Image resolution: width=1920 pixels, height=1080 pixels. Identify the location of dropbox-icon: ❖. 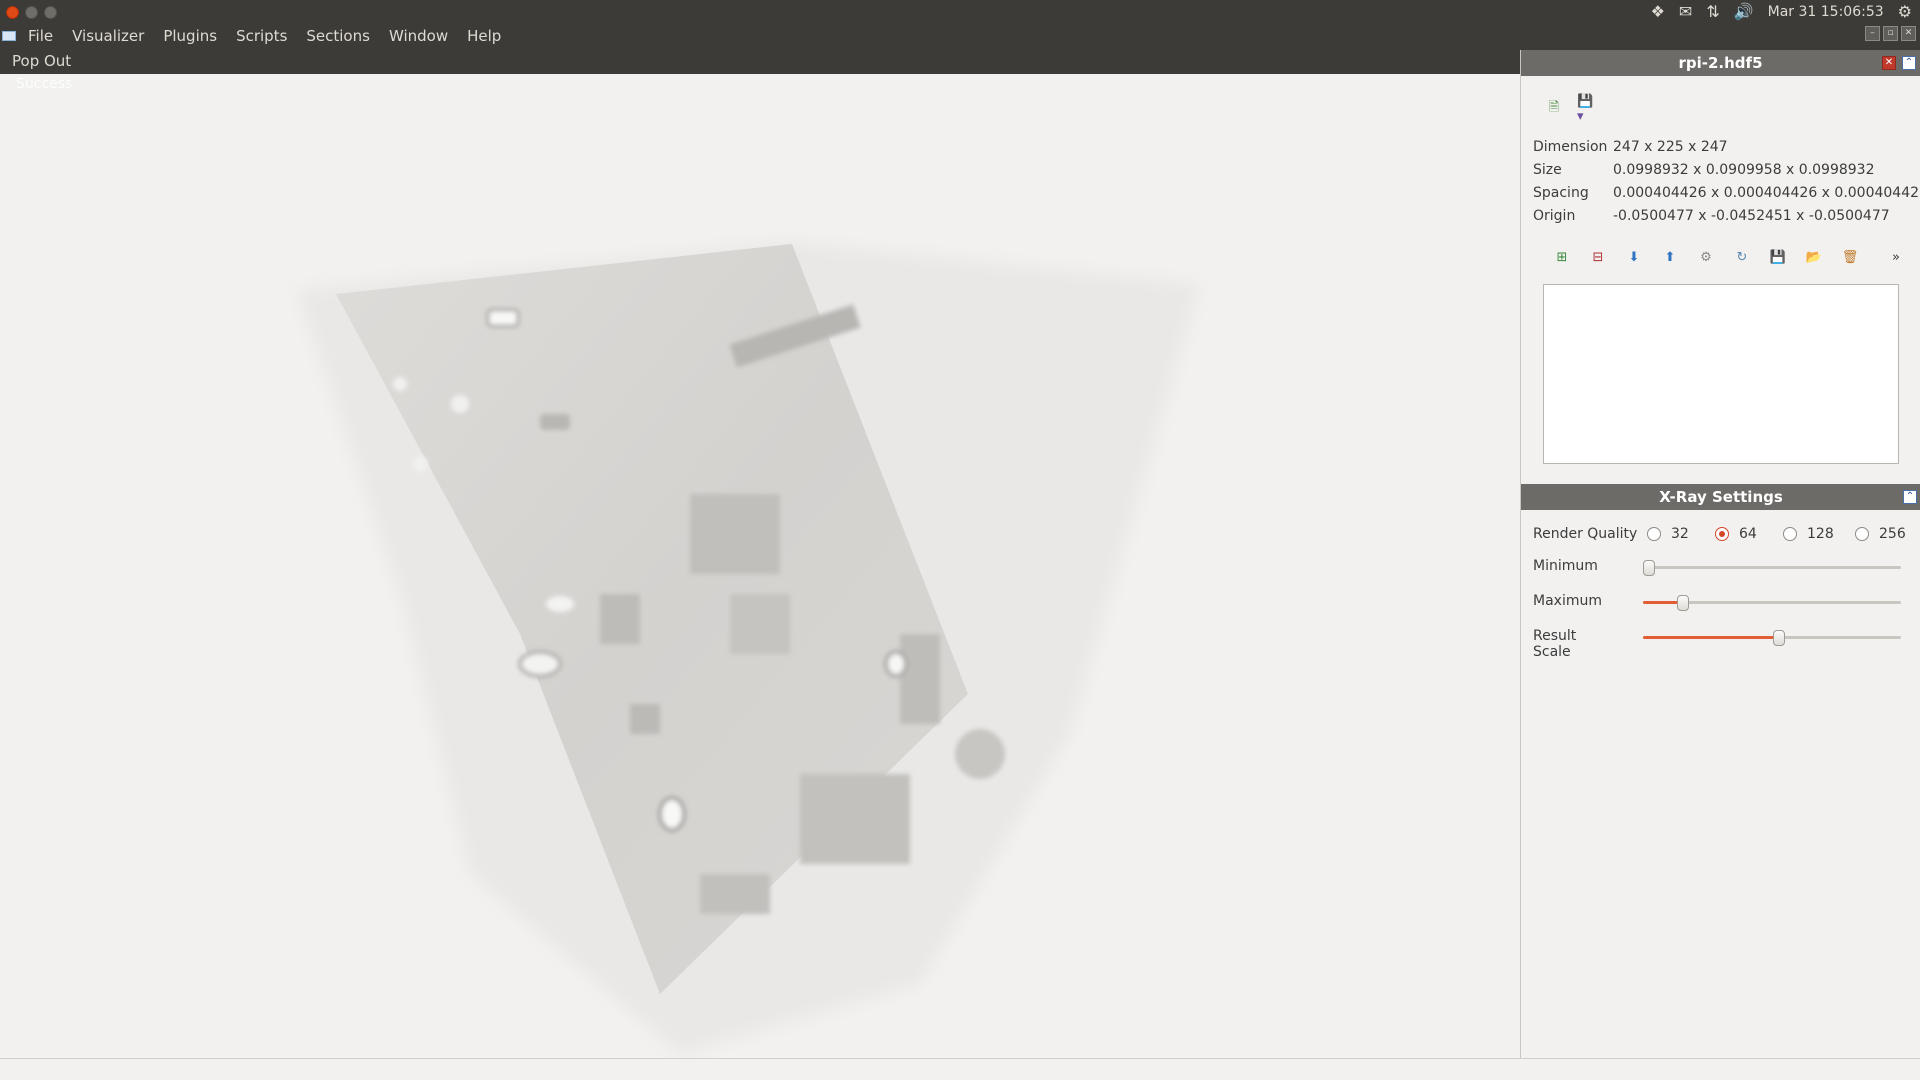
(1658, 12).